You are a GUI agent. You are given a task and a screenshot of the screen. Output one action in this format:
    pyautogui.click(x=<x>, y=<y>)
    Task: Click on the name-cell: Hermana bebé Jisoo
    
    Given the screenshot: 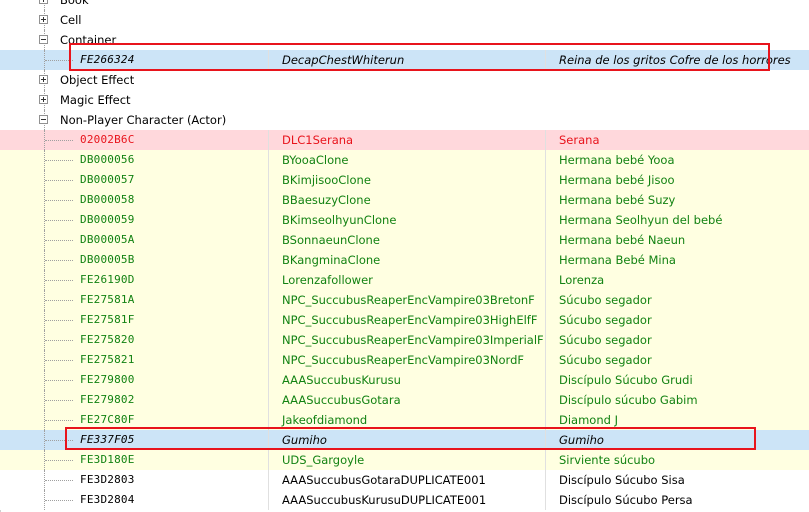 What is the action you would take?
    pyautogui.click(x=617, y=180)
    